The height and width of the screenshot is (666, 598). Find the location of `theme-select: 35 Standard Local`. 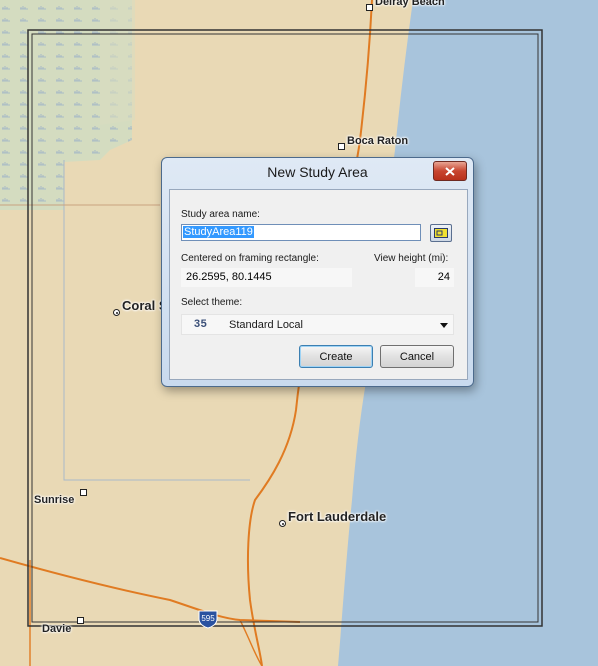

theme-select: 35 Standard Local is located at coordinates (317, 324).